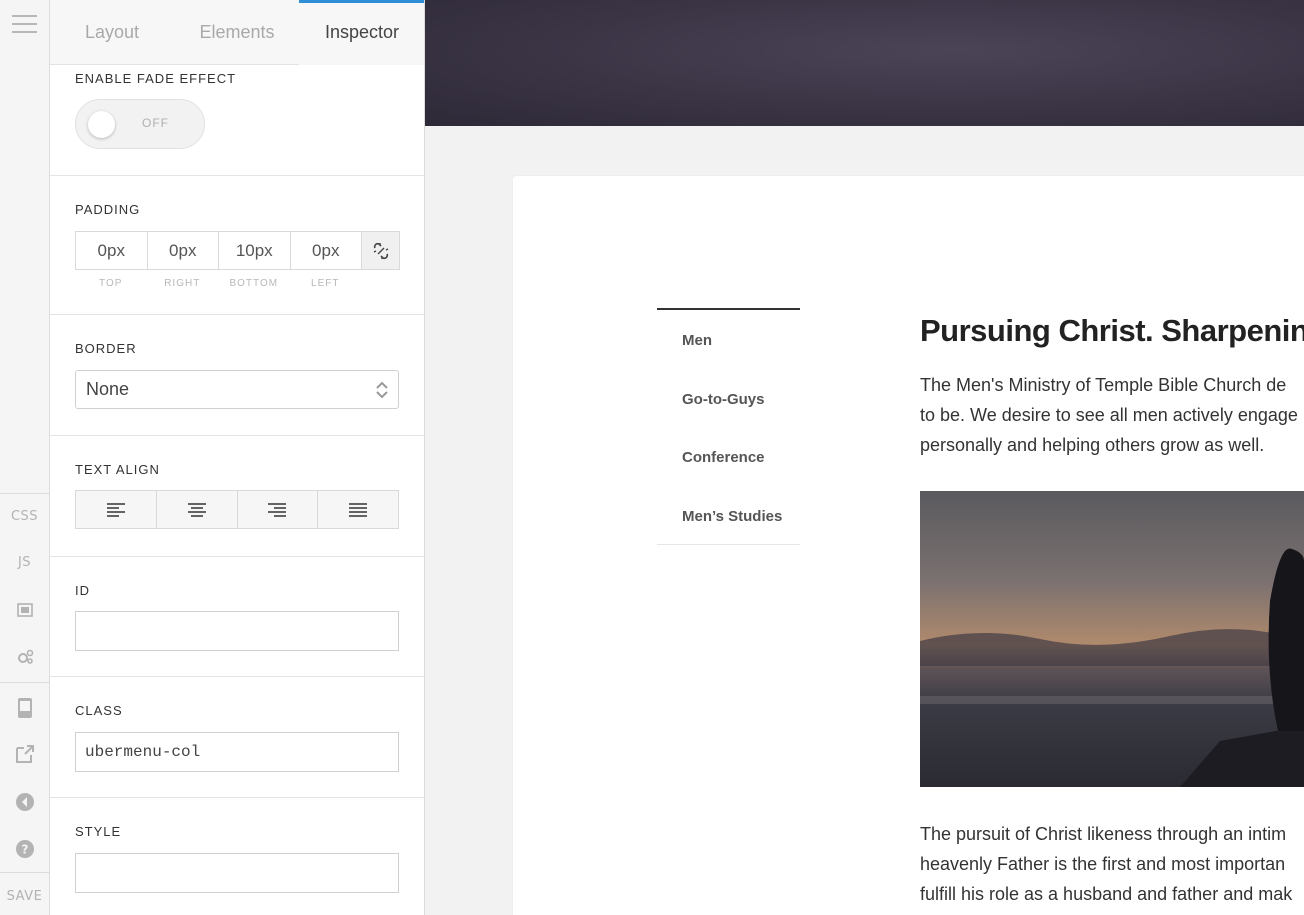 This screenshot has height=915, width=1304. What do you see at coordinates (111, 250) in the screenshot?
I see `padding-top-input: 0px` at bounding box center [111, 250].